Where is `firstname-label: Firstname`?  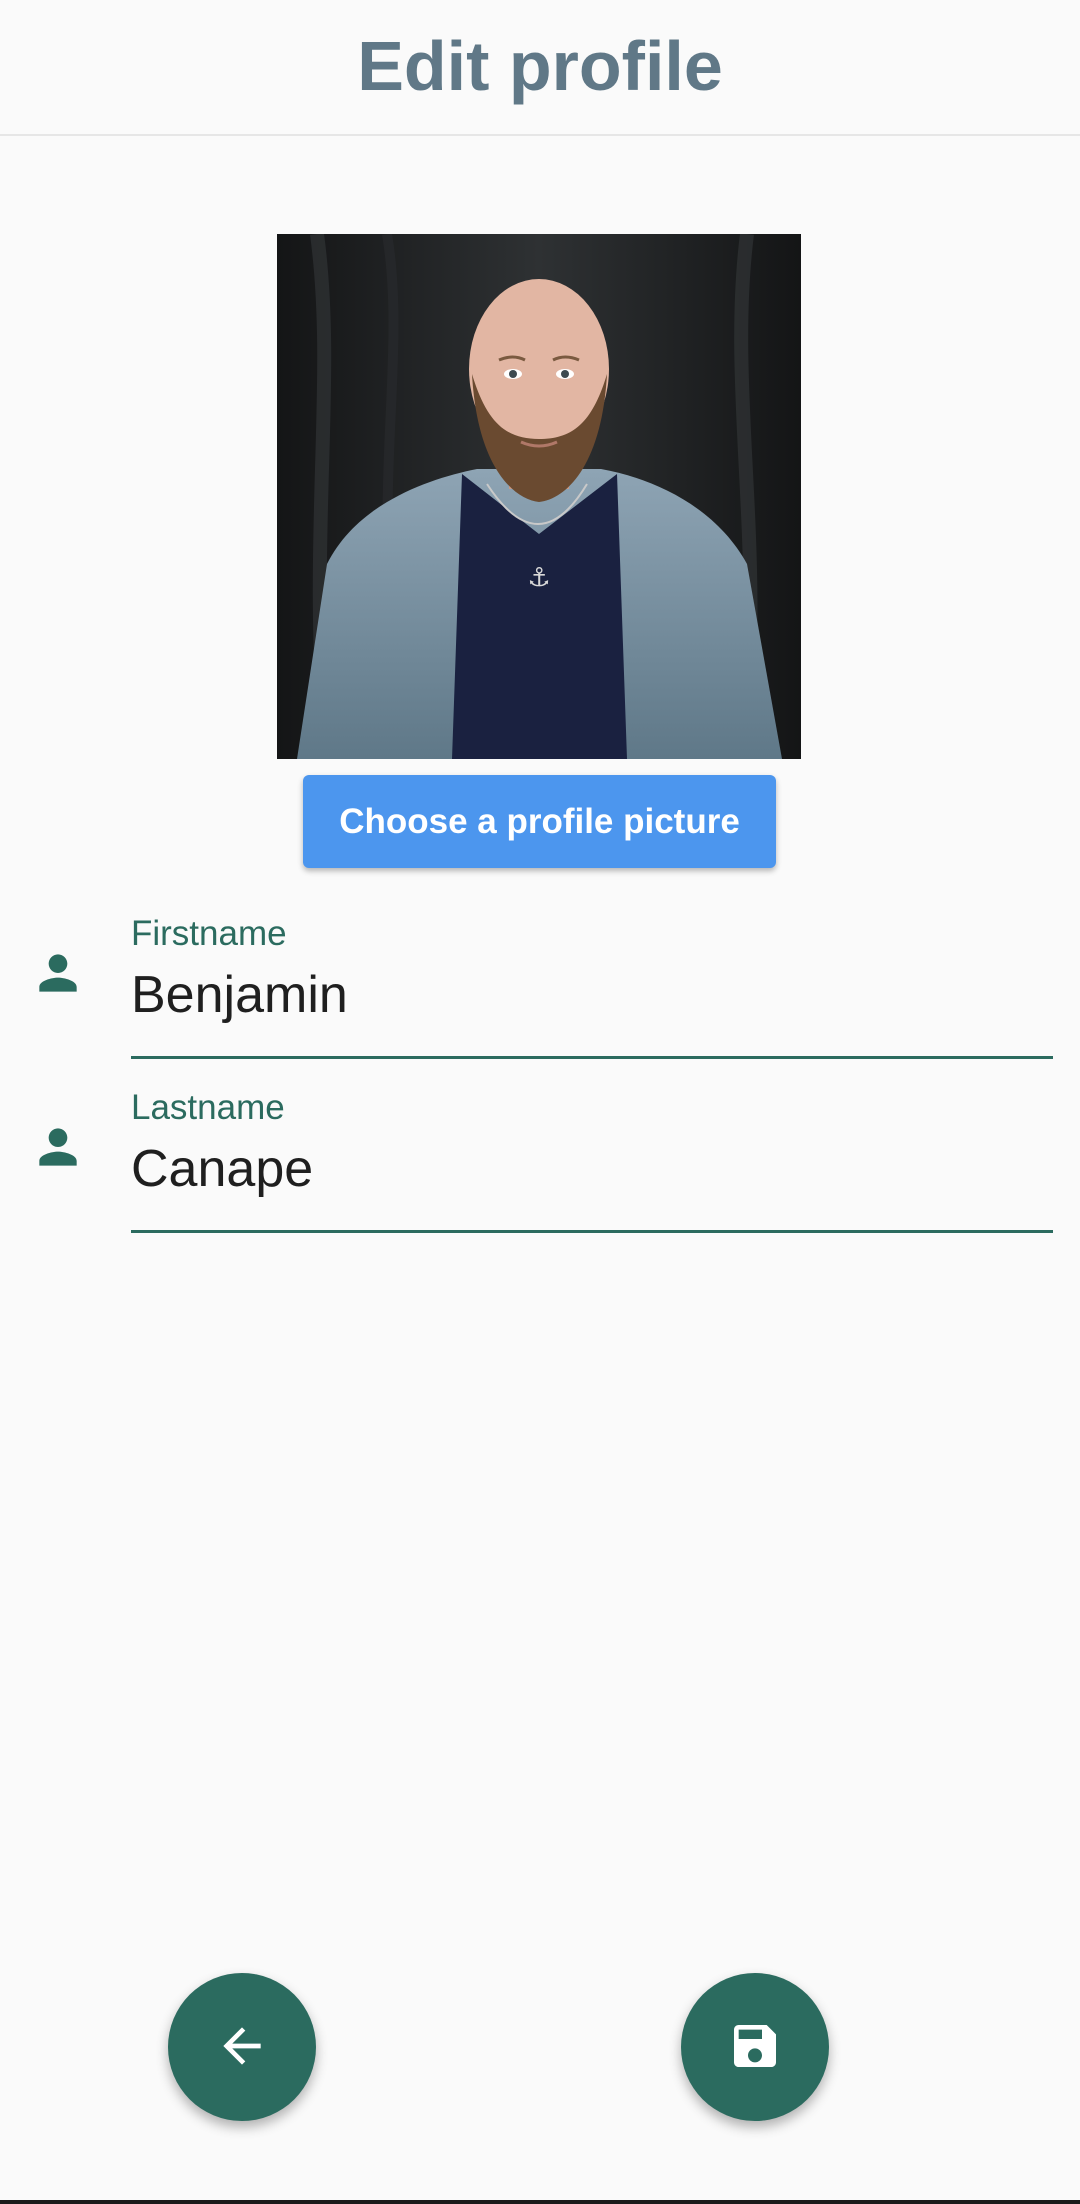 firstname-label: Firstname is located at coordinates (209, 933).